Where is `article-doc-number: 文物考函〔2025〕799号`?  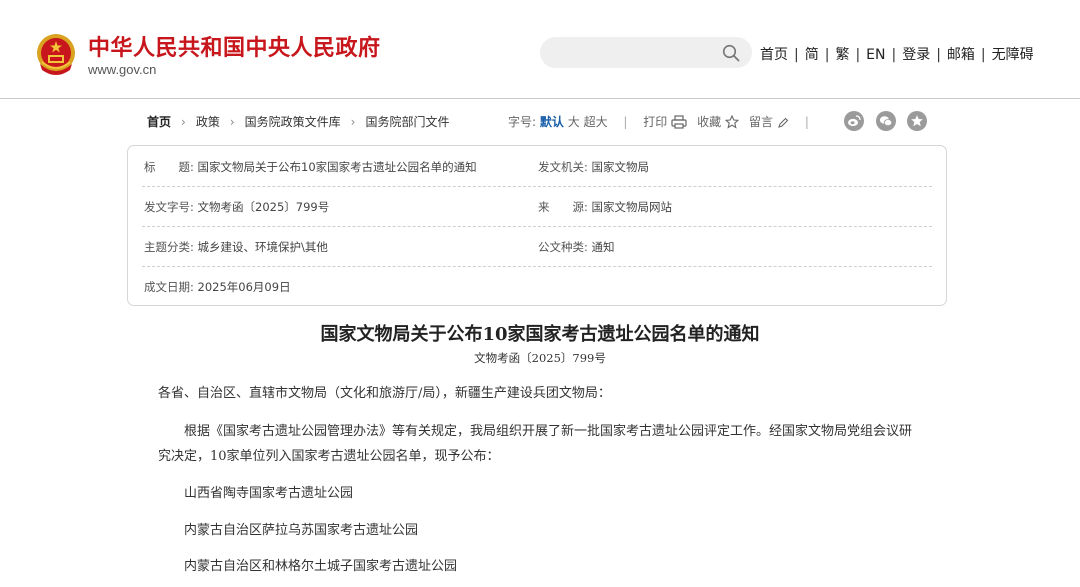 article-doc-number: 文物考函〔2025〕799号 is located at coordinates (540, 358).